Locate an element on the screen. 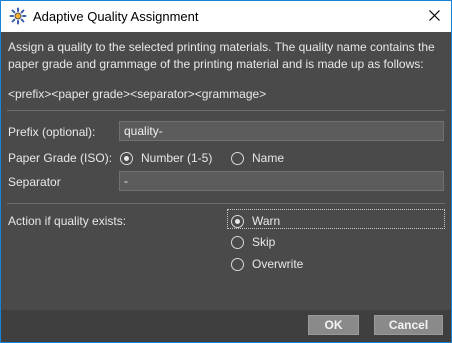 This screenshot has height=343, width=452. radio-label: Number (1-5) is located at coordinates (177, 158).